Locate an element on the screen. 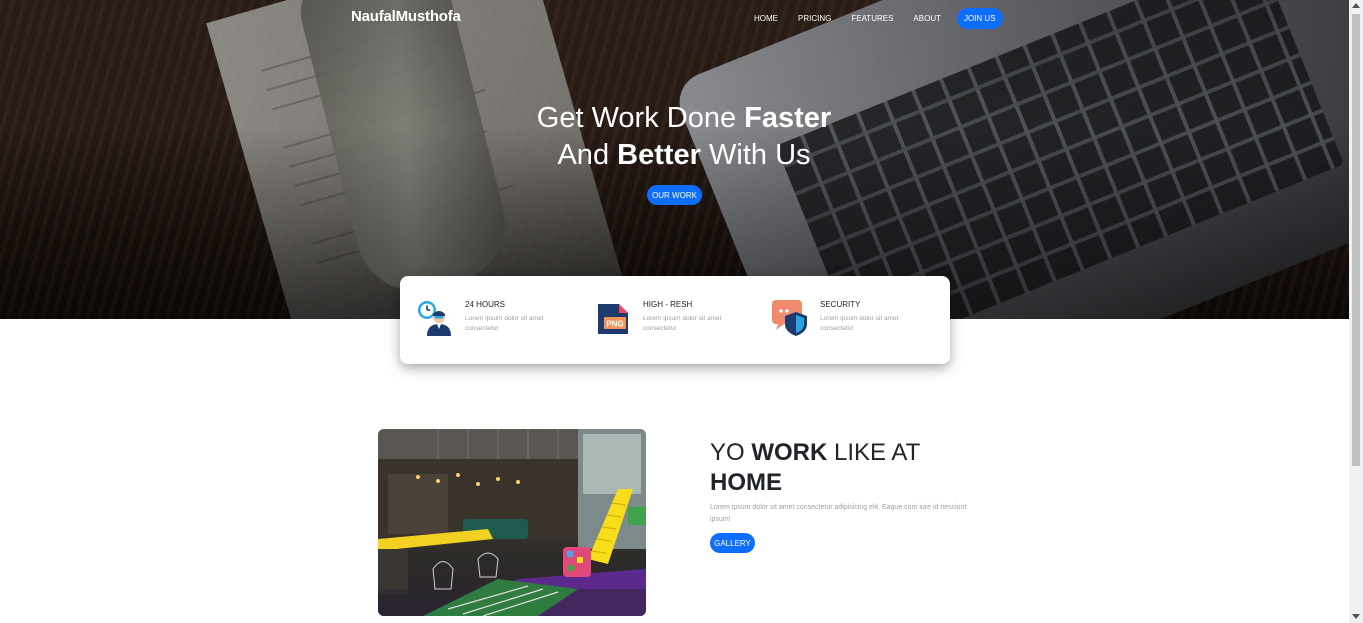 Image resolution: width=1363 pixels, height=623 pixels. gallery-button: GALLERY is located at coordinates (732, 543).